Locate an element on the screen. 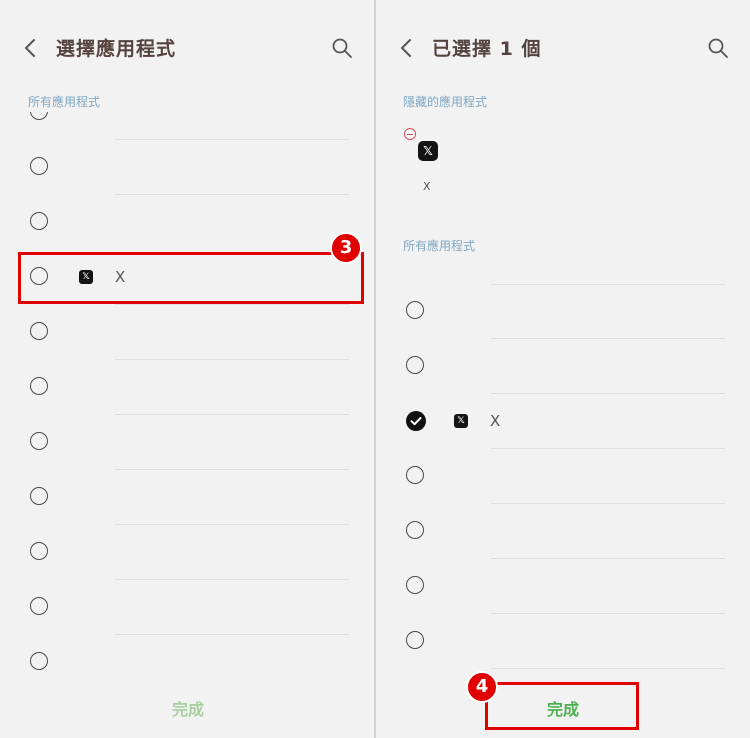 The height and width of the screenshot is (738, 750). page-title: 選擇應用程式 is located at coordinates (116, 49).